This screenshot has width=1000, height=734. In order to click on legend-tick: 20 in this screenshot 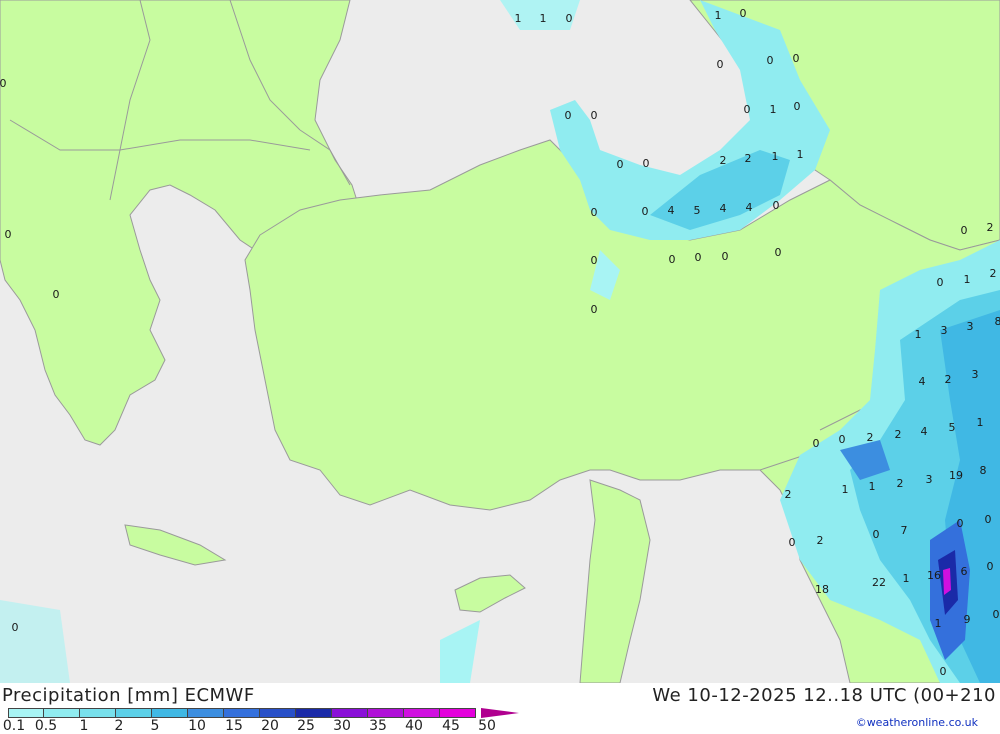, I will do `click(270, 726)`.